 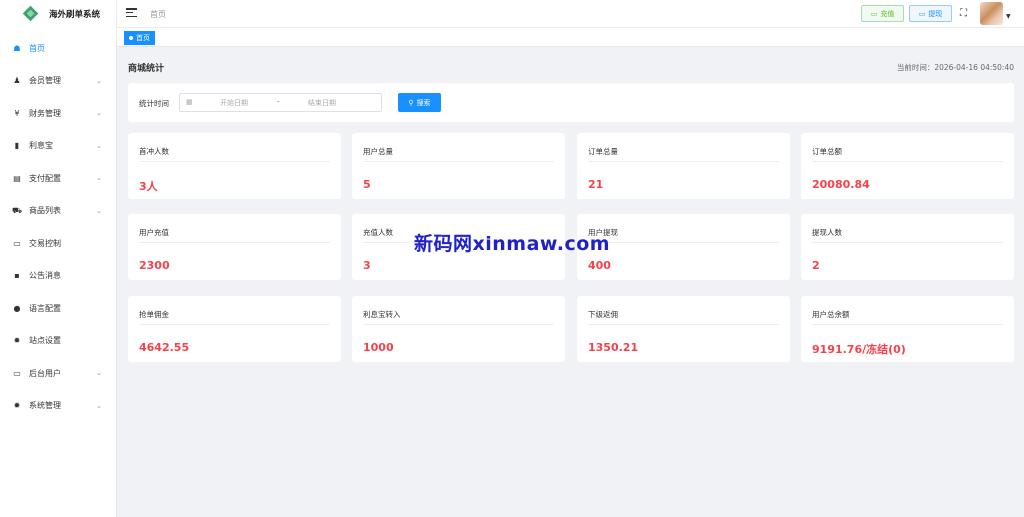 What do you see at coordinates (322, 103) in the screenshot?
I see `end-date-input: 结束日期` at bounding box center [322, 103].